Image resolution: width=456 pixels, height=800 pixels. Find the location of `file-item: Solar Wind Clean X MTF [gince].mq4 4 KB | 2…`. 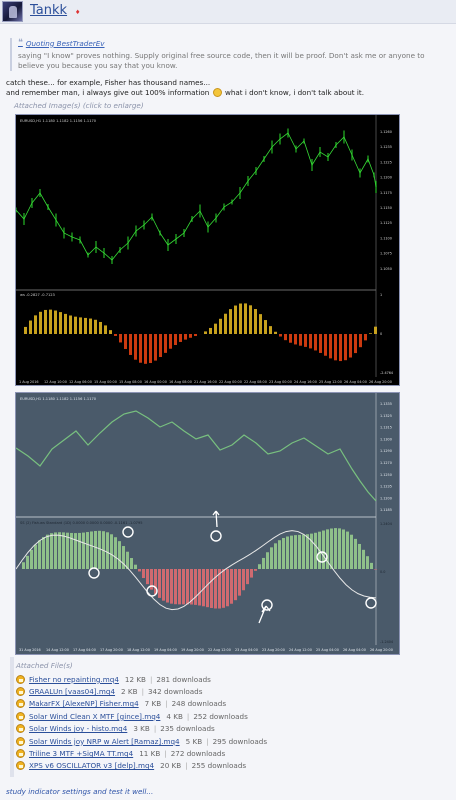

file-item: Solar Wind Clean X MTF [gince].mq4 4 KB | 2… is located at coordinates (141, 716).